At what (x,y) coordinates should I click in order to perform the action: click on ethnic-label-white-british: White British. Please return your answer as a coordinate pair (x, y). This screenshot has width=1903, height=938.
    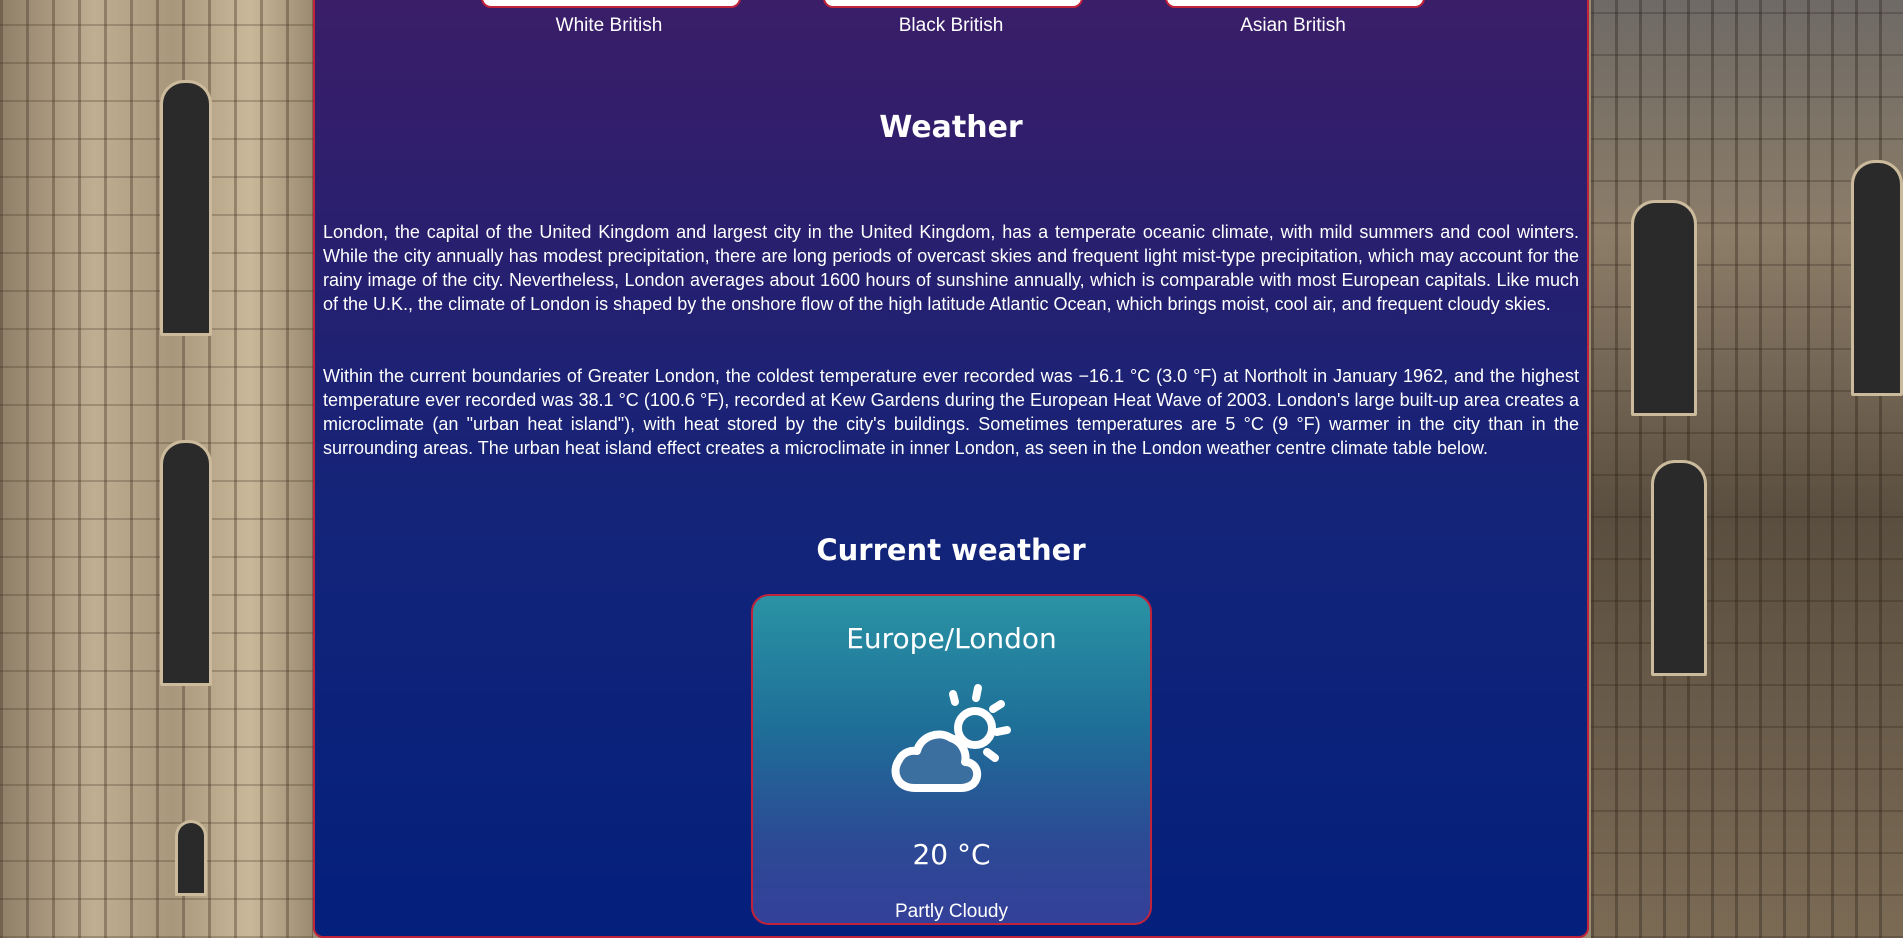
    Looking at the image, I should click on (609, 25).